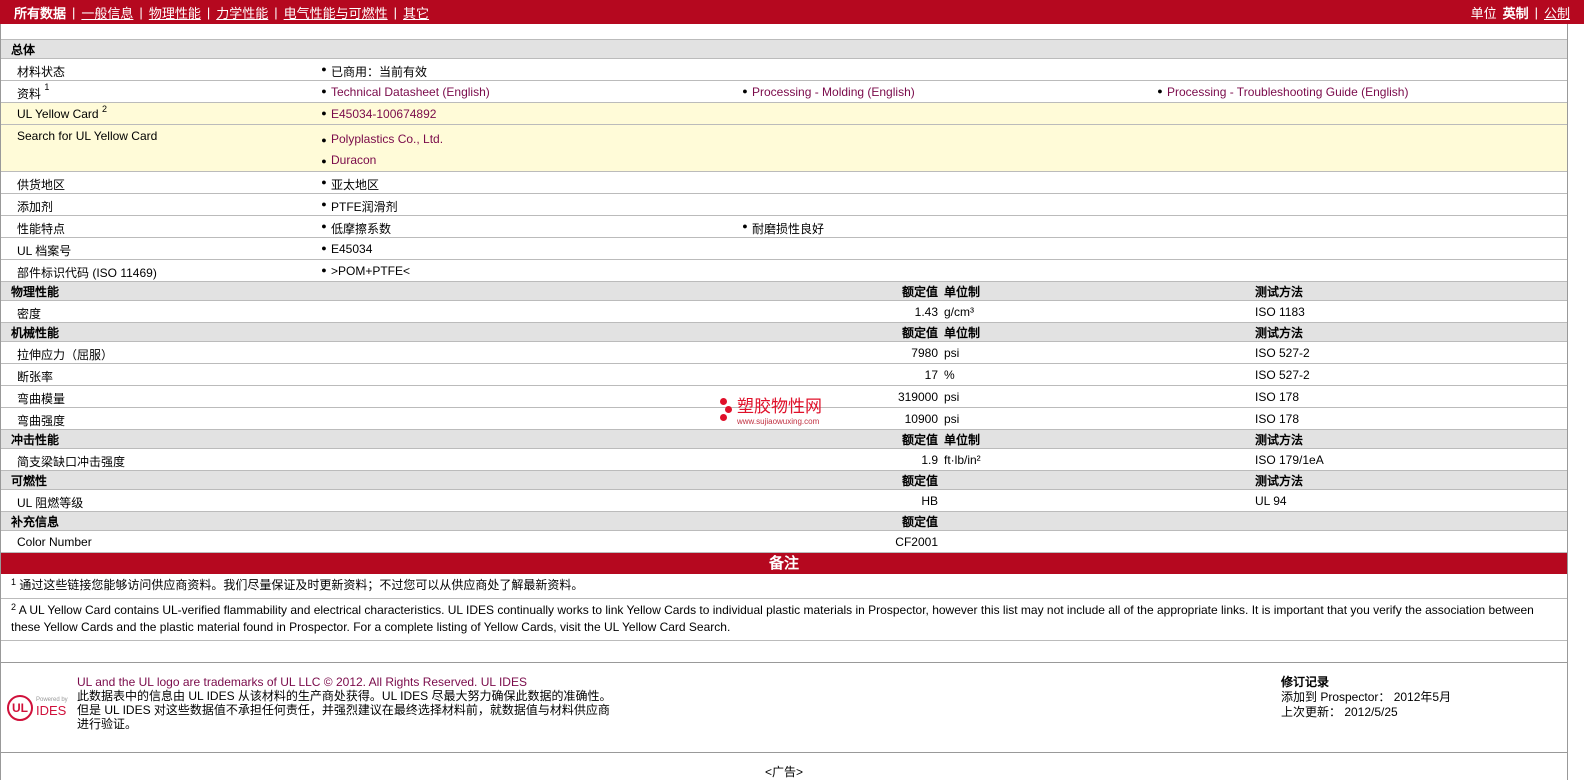  What do you see at coordinates (959, 312) in the screenshot?
I see `property-unit: g/cm³` at bounding box center [959, 312].